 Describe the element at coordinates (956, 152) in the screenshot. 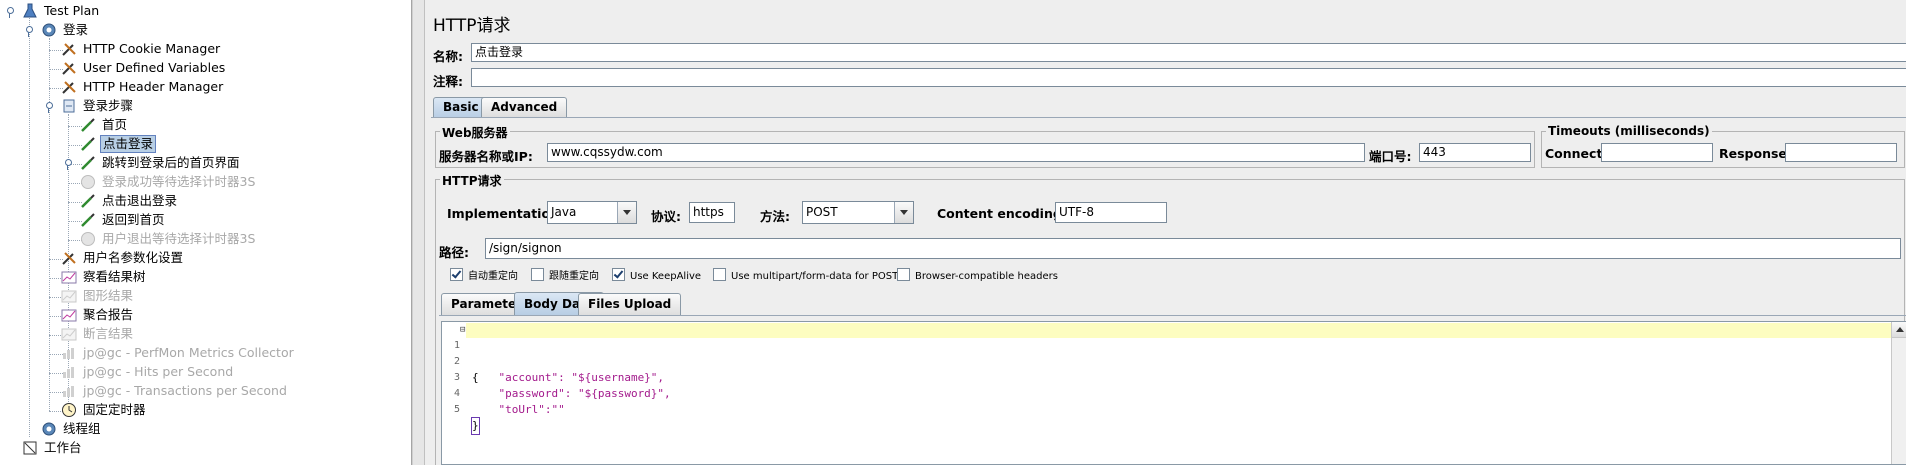

I see `server-input: www.cqssydw.com` at that location.